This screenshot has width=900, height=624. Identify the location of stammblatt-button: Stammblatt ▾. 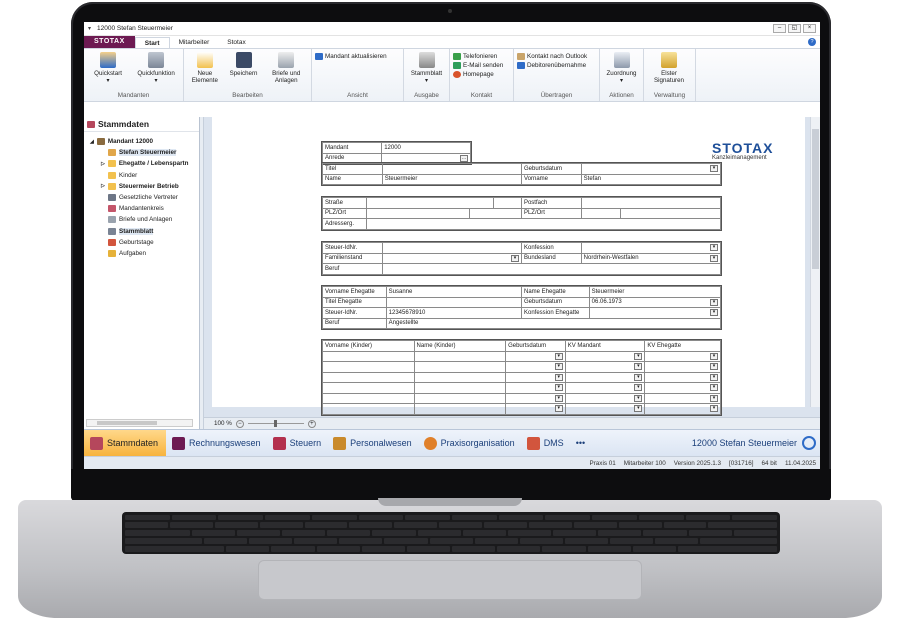
(426, 71).